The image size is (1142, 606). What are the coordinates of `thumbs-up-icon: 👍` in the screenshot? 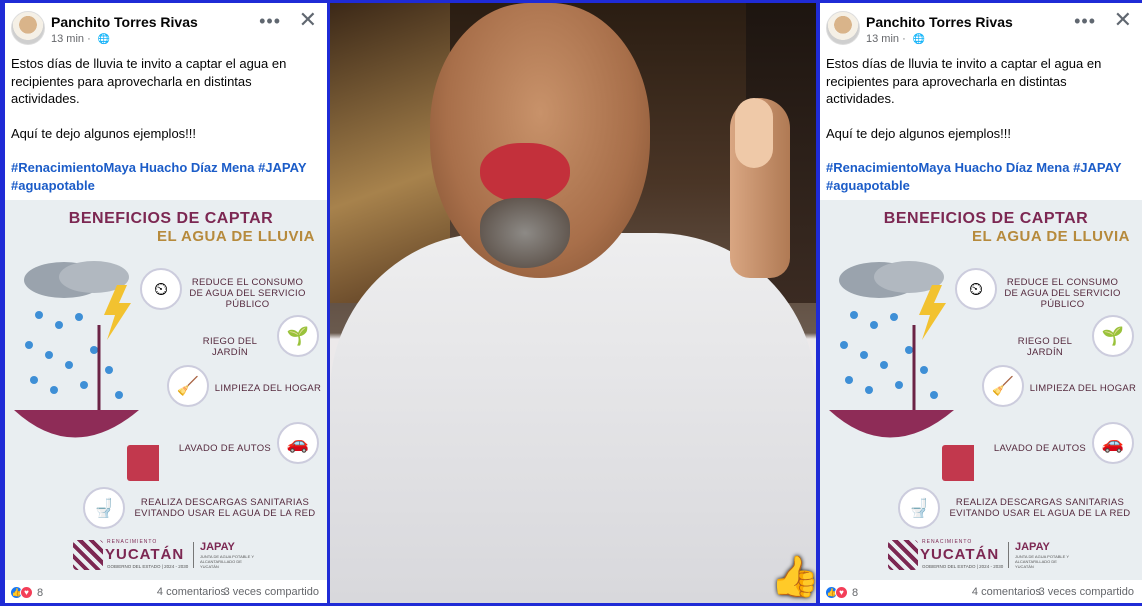 It's located at (793, 577).